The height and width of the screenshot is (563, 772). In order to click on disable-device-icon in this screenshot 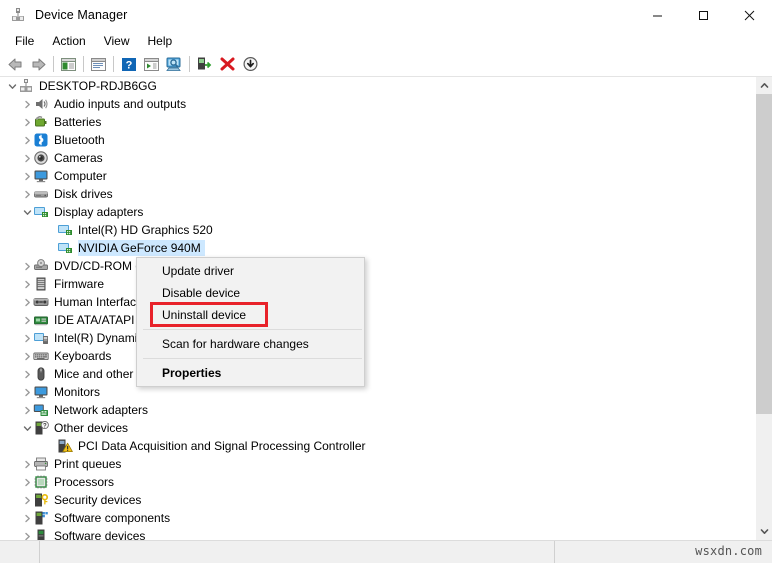, I will do `click(250, 64)`.